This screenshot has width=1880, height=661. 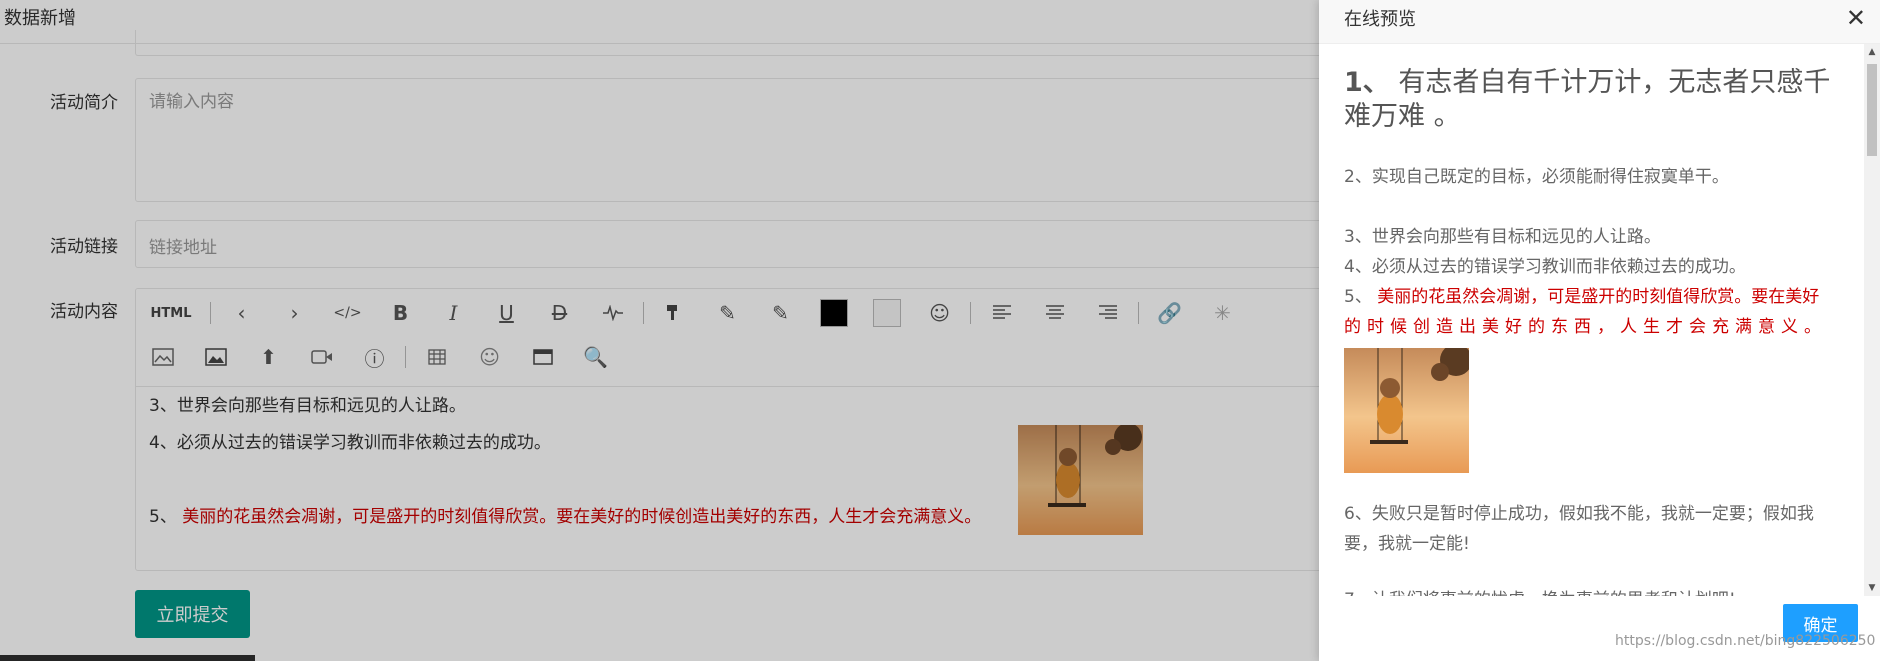 I want to click on csdn-watermark: https://blog.csdn.net/bing822506250, so click(x=1745, y=641).